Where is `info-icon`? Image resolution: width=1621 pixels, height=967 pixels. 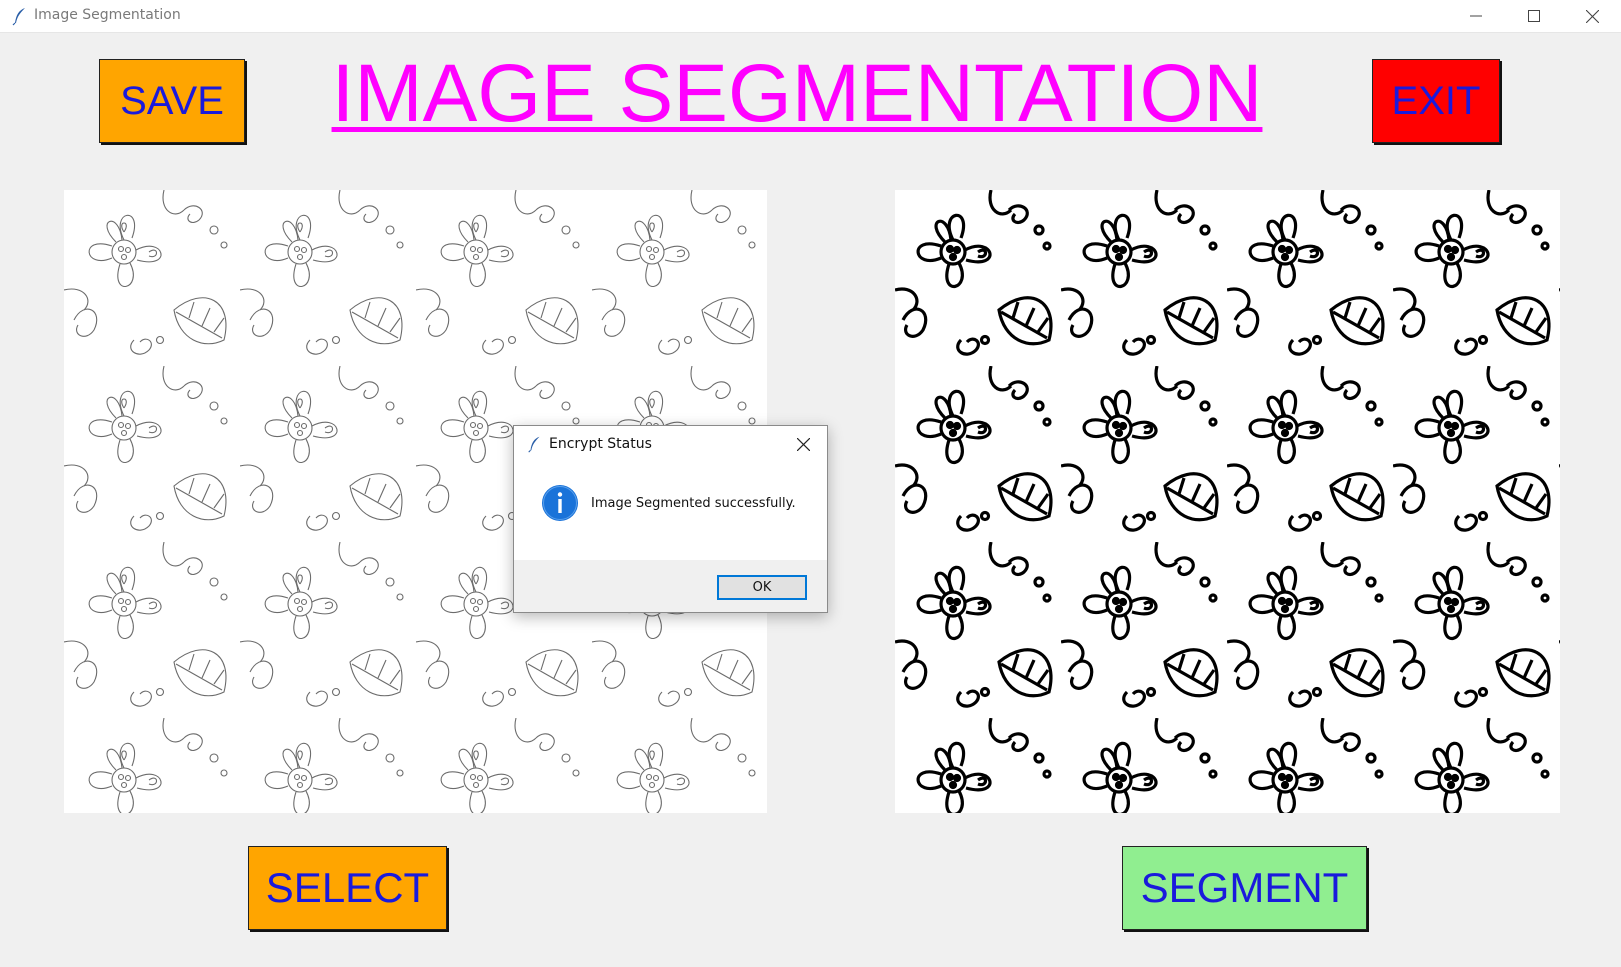 info-icon is located at coordinates (560, 503).